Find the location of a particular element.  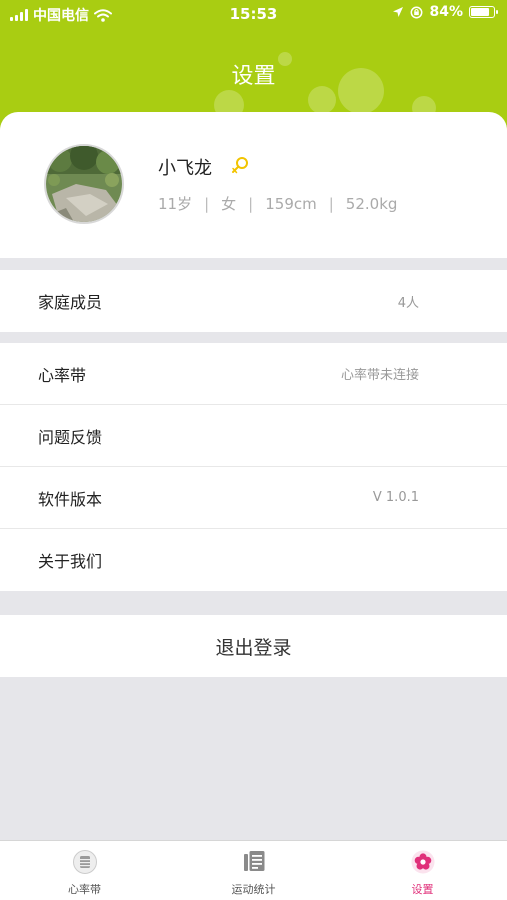

flower-settings-icon is located at coordinates (422, 862).